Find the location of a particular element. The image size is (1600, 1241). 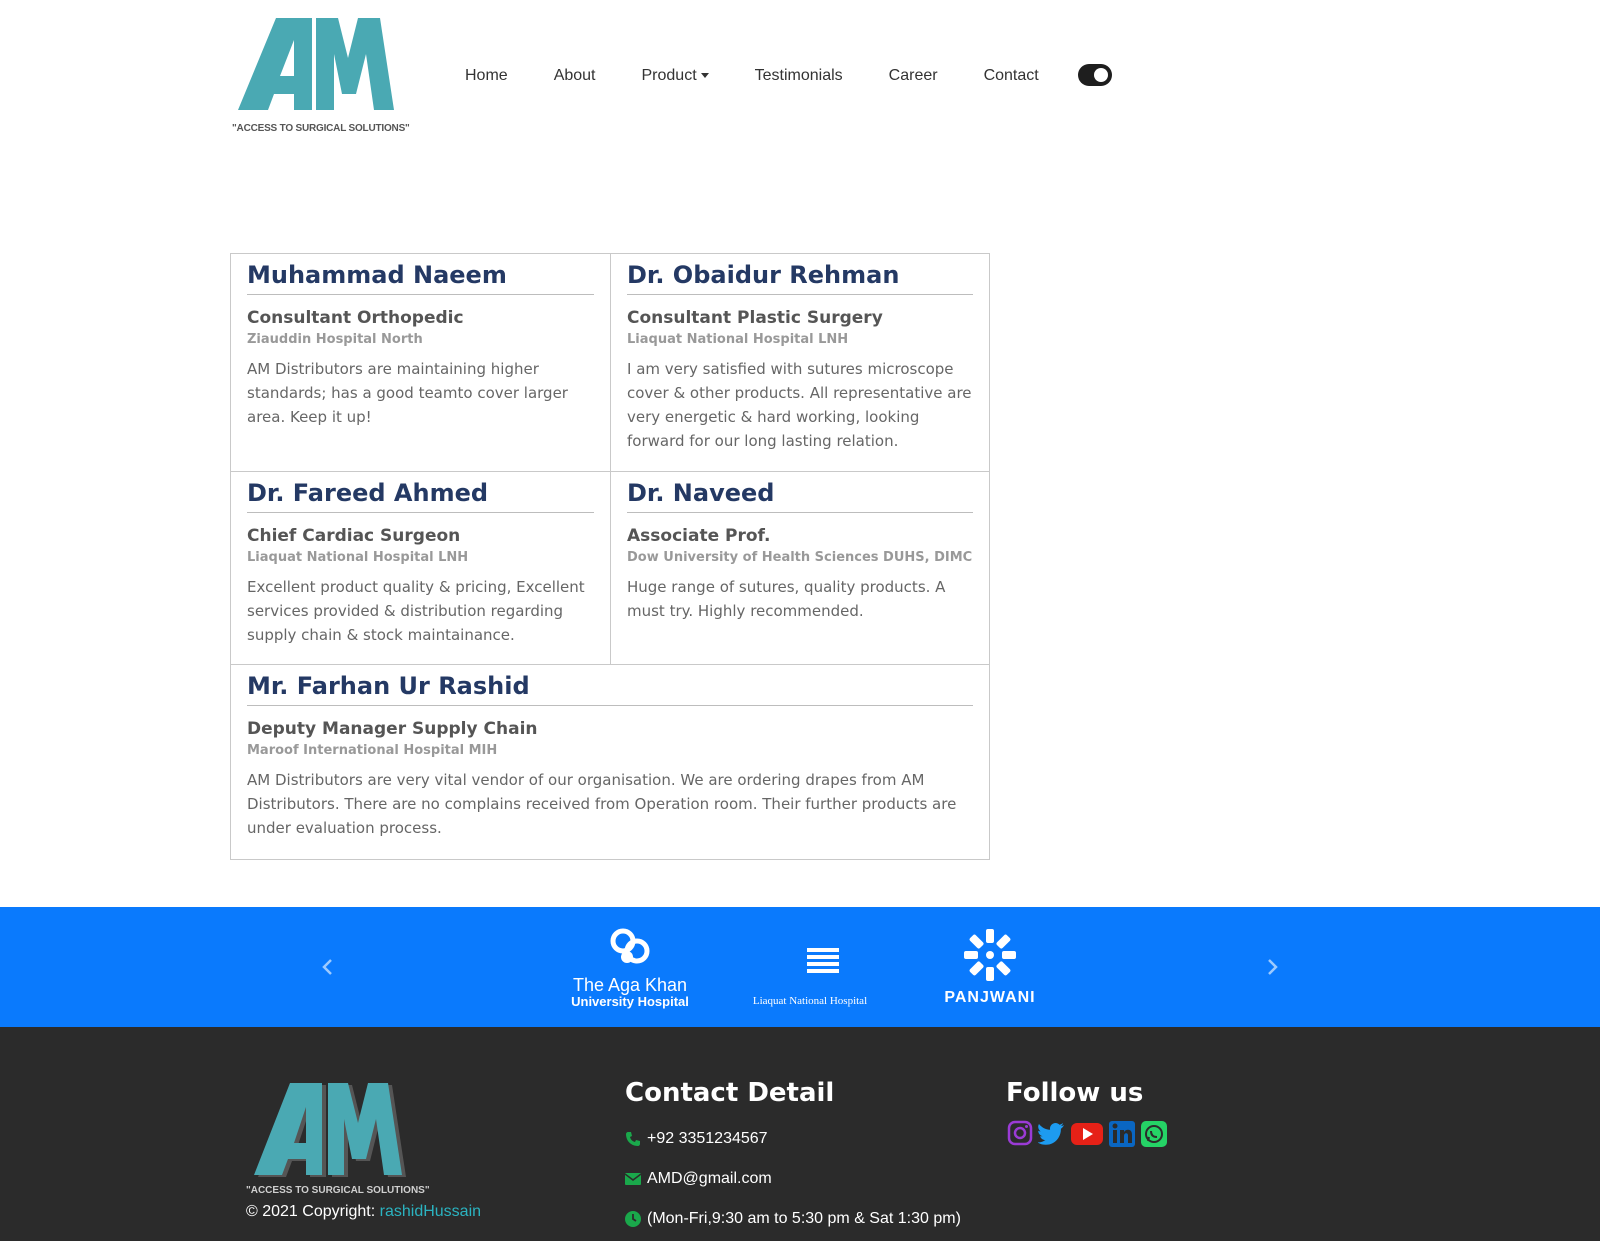

copyright: © 2021 Copyright: rashidHussain is located at coordinates (363, 1212).